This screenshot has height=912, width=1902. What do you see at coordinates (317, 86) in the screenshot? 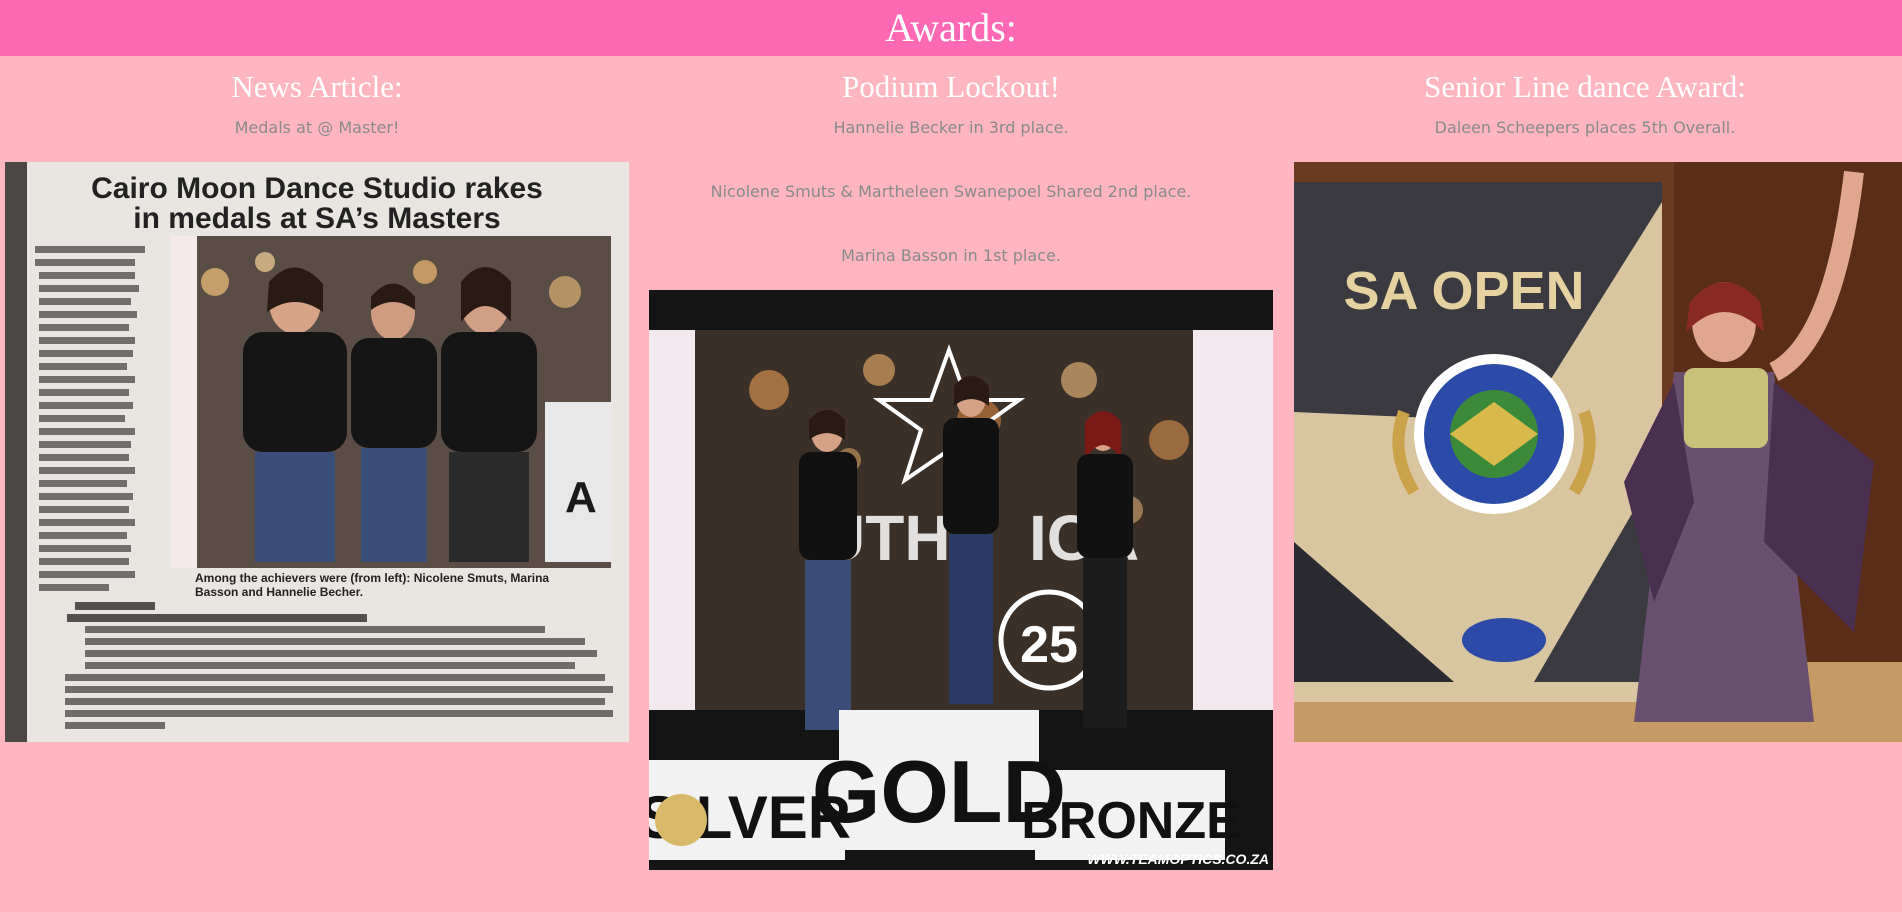
I see `news-article-title: News Article:` at bounding box center [317, 86].